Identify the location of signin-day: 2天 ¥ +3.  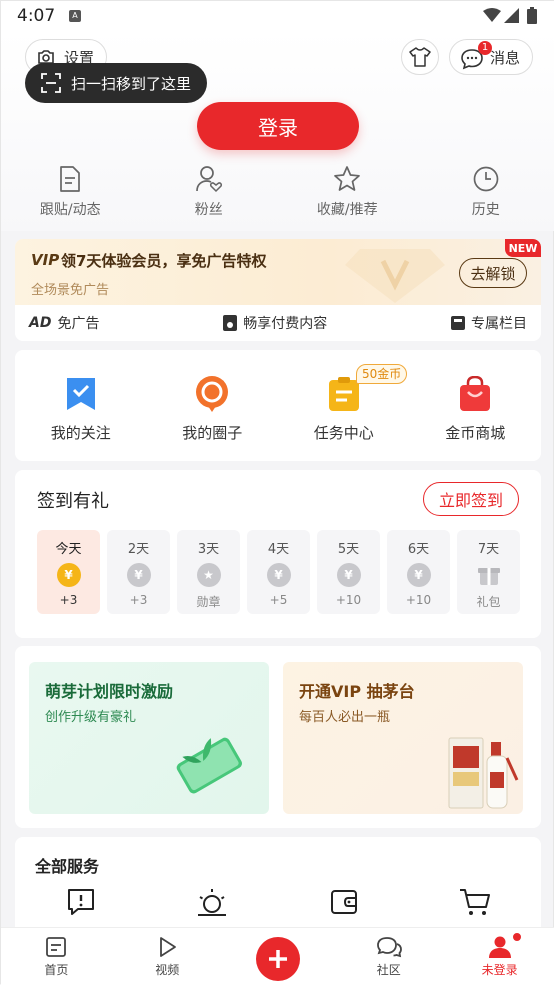
(138, 572).